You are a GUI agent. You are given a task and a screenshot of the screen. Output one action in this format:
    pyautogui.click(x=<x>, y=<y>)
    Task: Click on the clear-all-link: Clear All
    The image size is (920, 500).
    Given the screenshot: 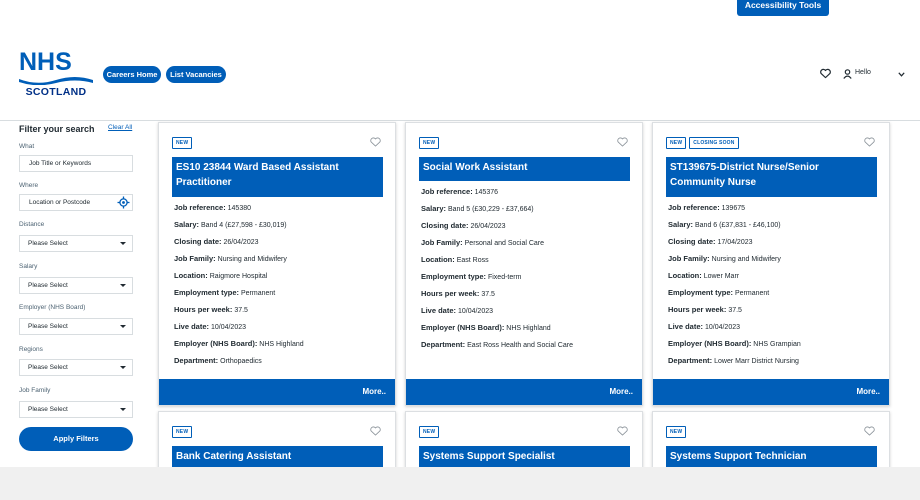 What is the action you would take?
    pyautogui.click(x=120, y=127)
    